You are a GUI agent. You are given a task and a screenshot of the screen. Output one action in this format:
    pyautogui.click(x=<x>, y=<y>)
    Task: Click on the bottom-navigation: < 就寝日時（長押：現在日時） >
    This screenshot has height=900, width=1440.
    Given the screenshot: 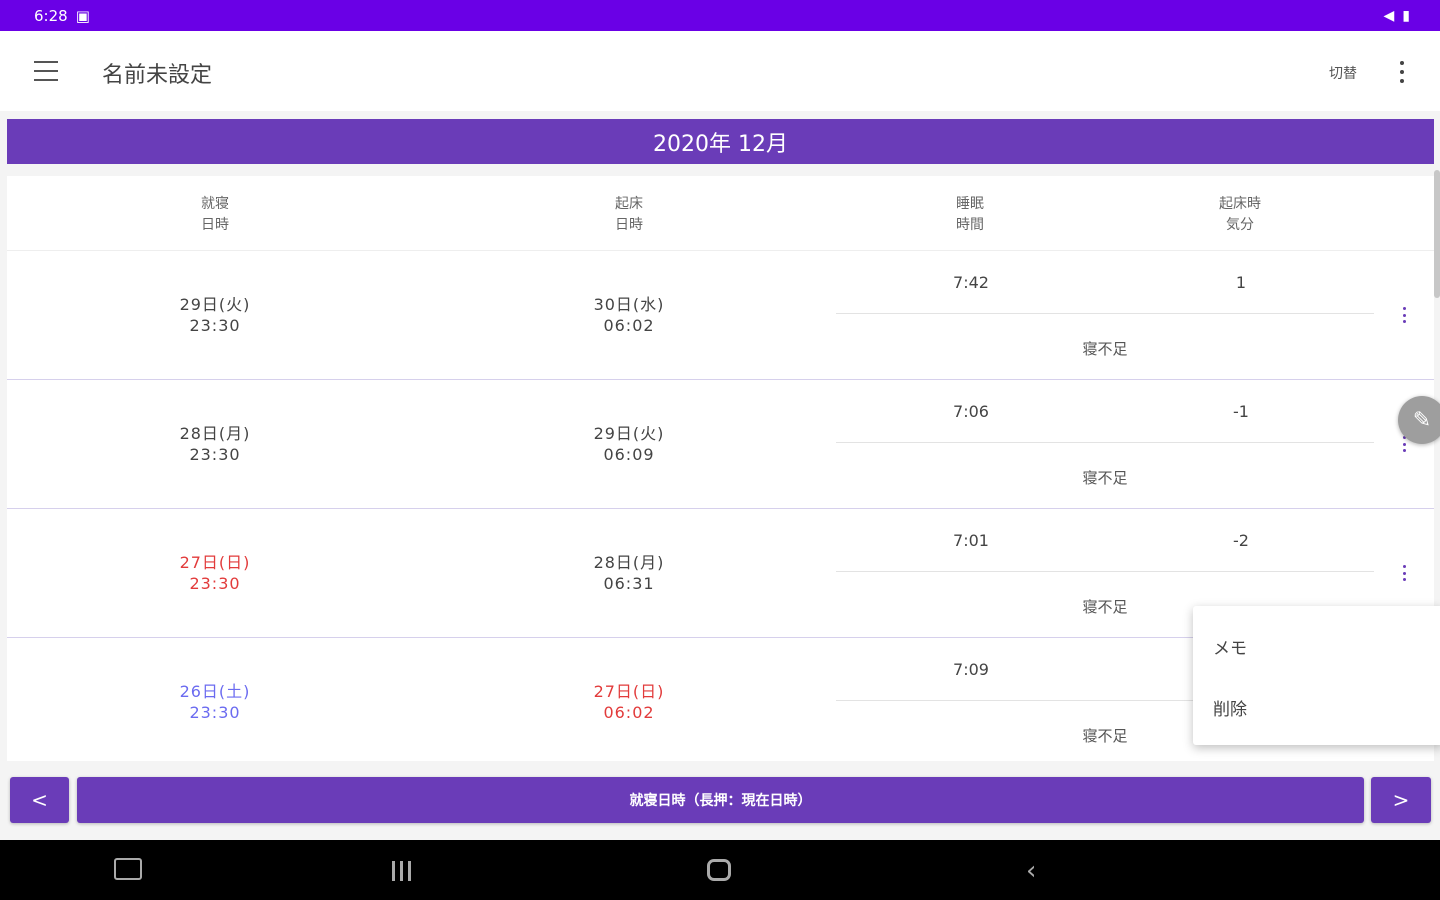 What is the action you would take?
    pyautogui.click(x=720, y=802)
    